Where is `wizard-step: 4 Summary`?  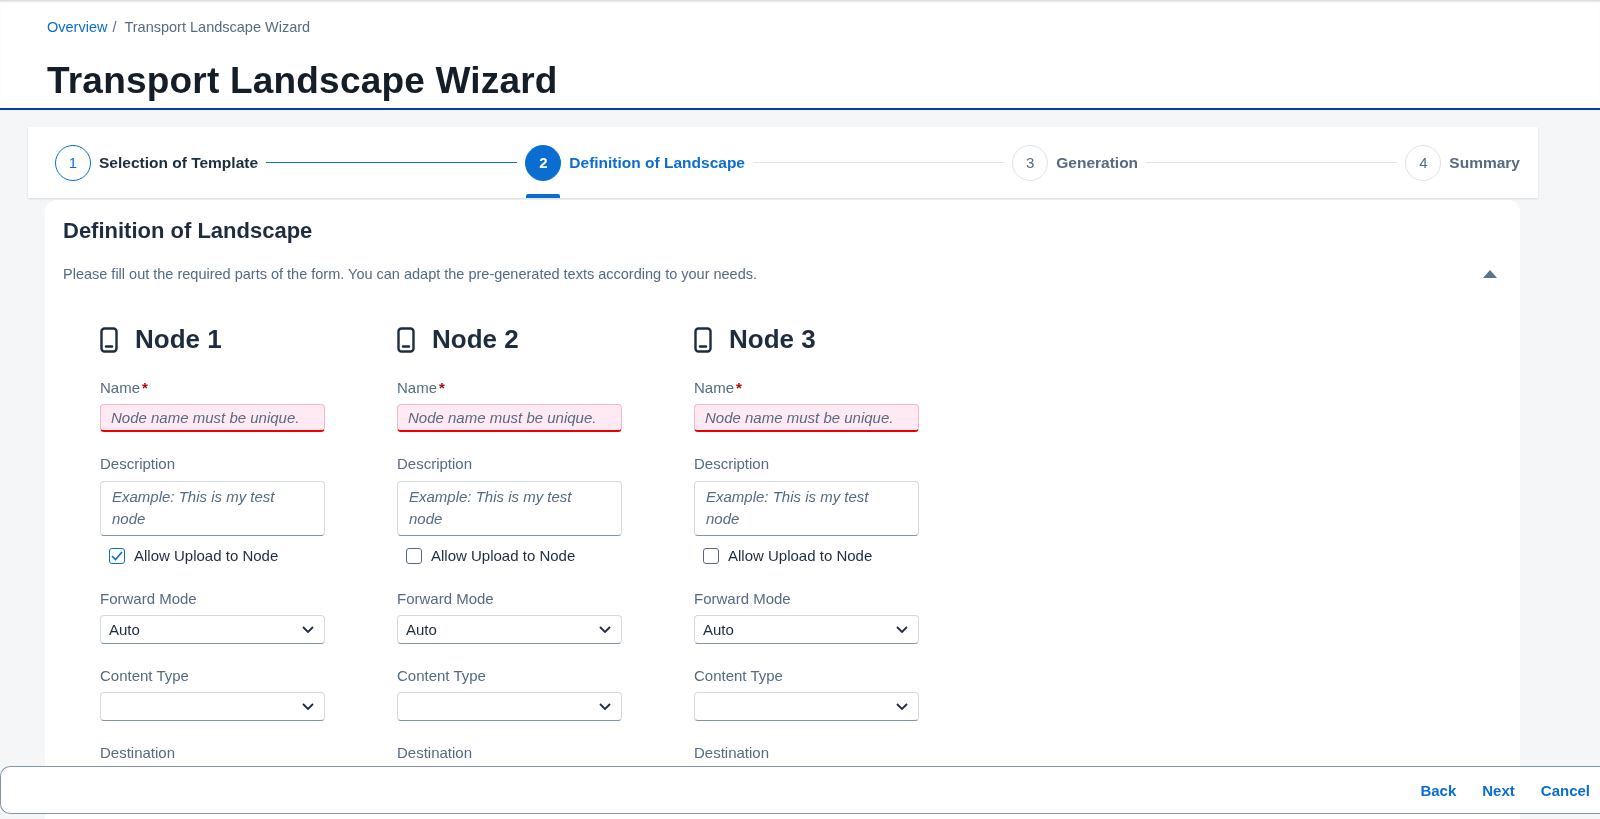
wizard-step: 4 Summary is located at coordinates (1462, 162).